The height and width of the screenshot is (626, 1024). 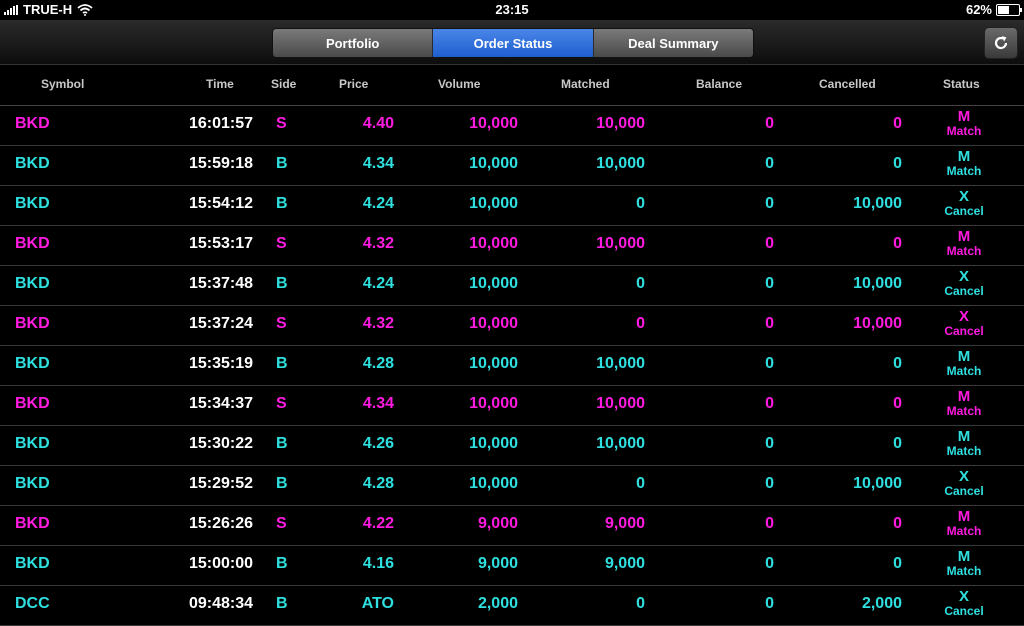 I want to click on view-segmented-control: Portfolio Order Status Deal Summary, so click(x=513, y=43).